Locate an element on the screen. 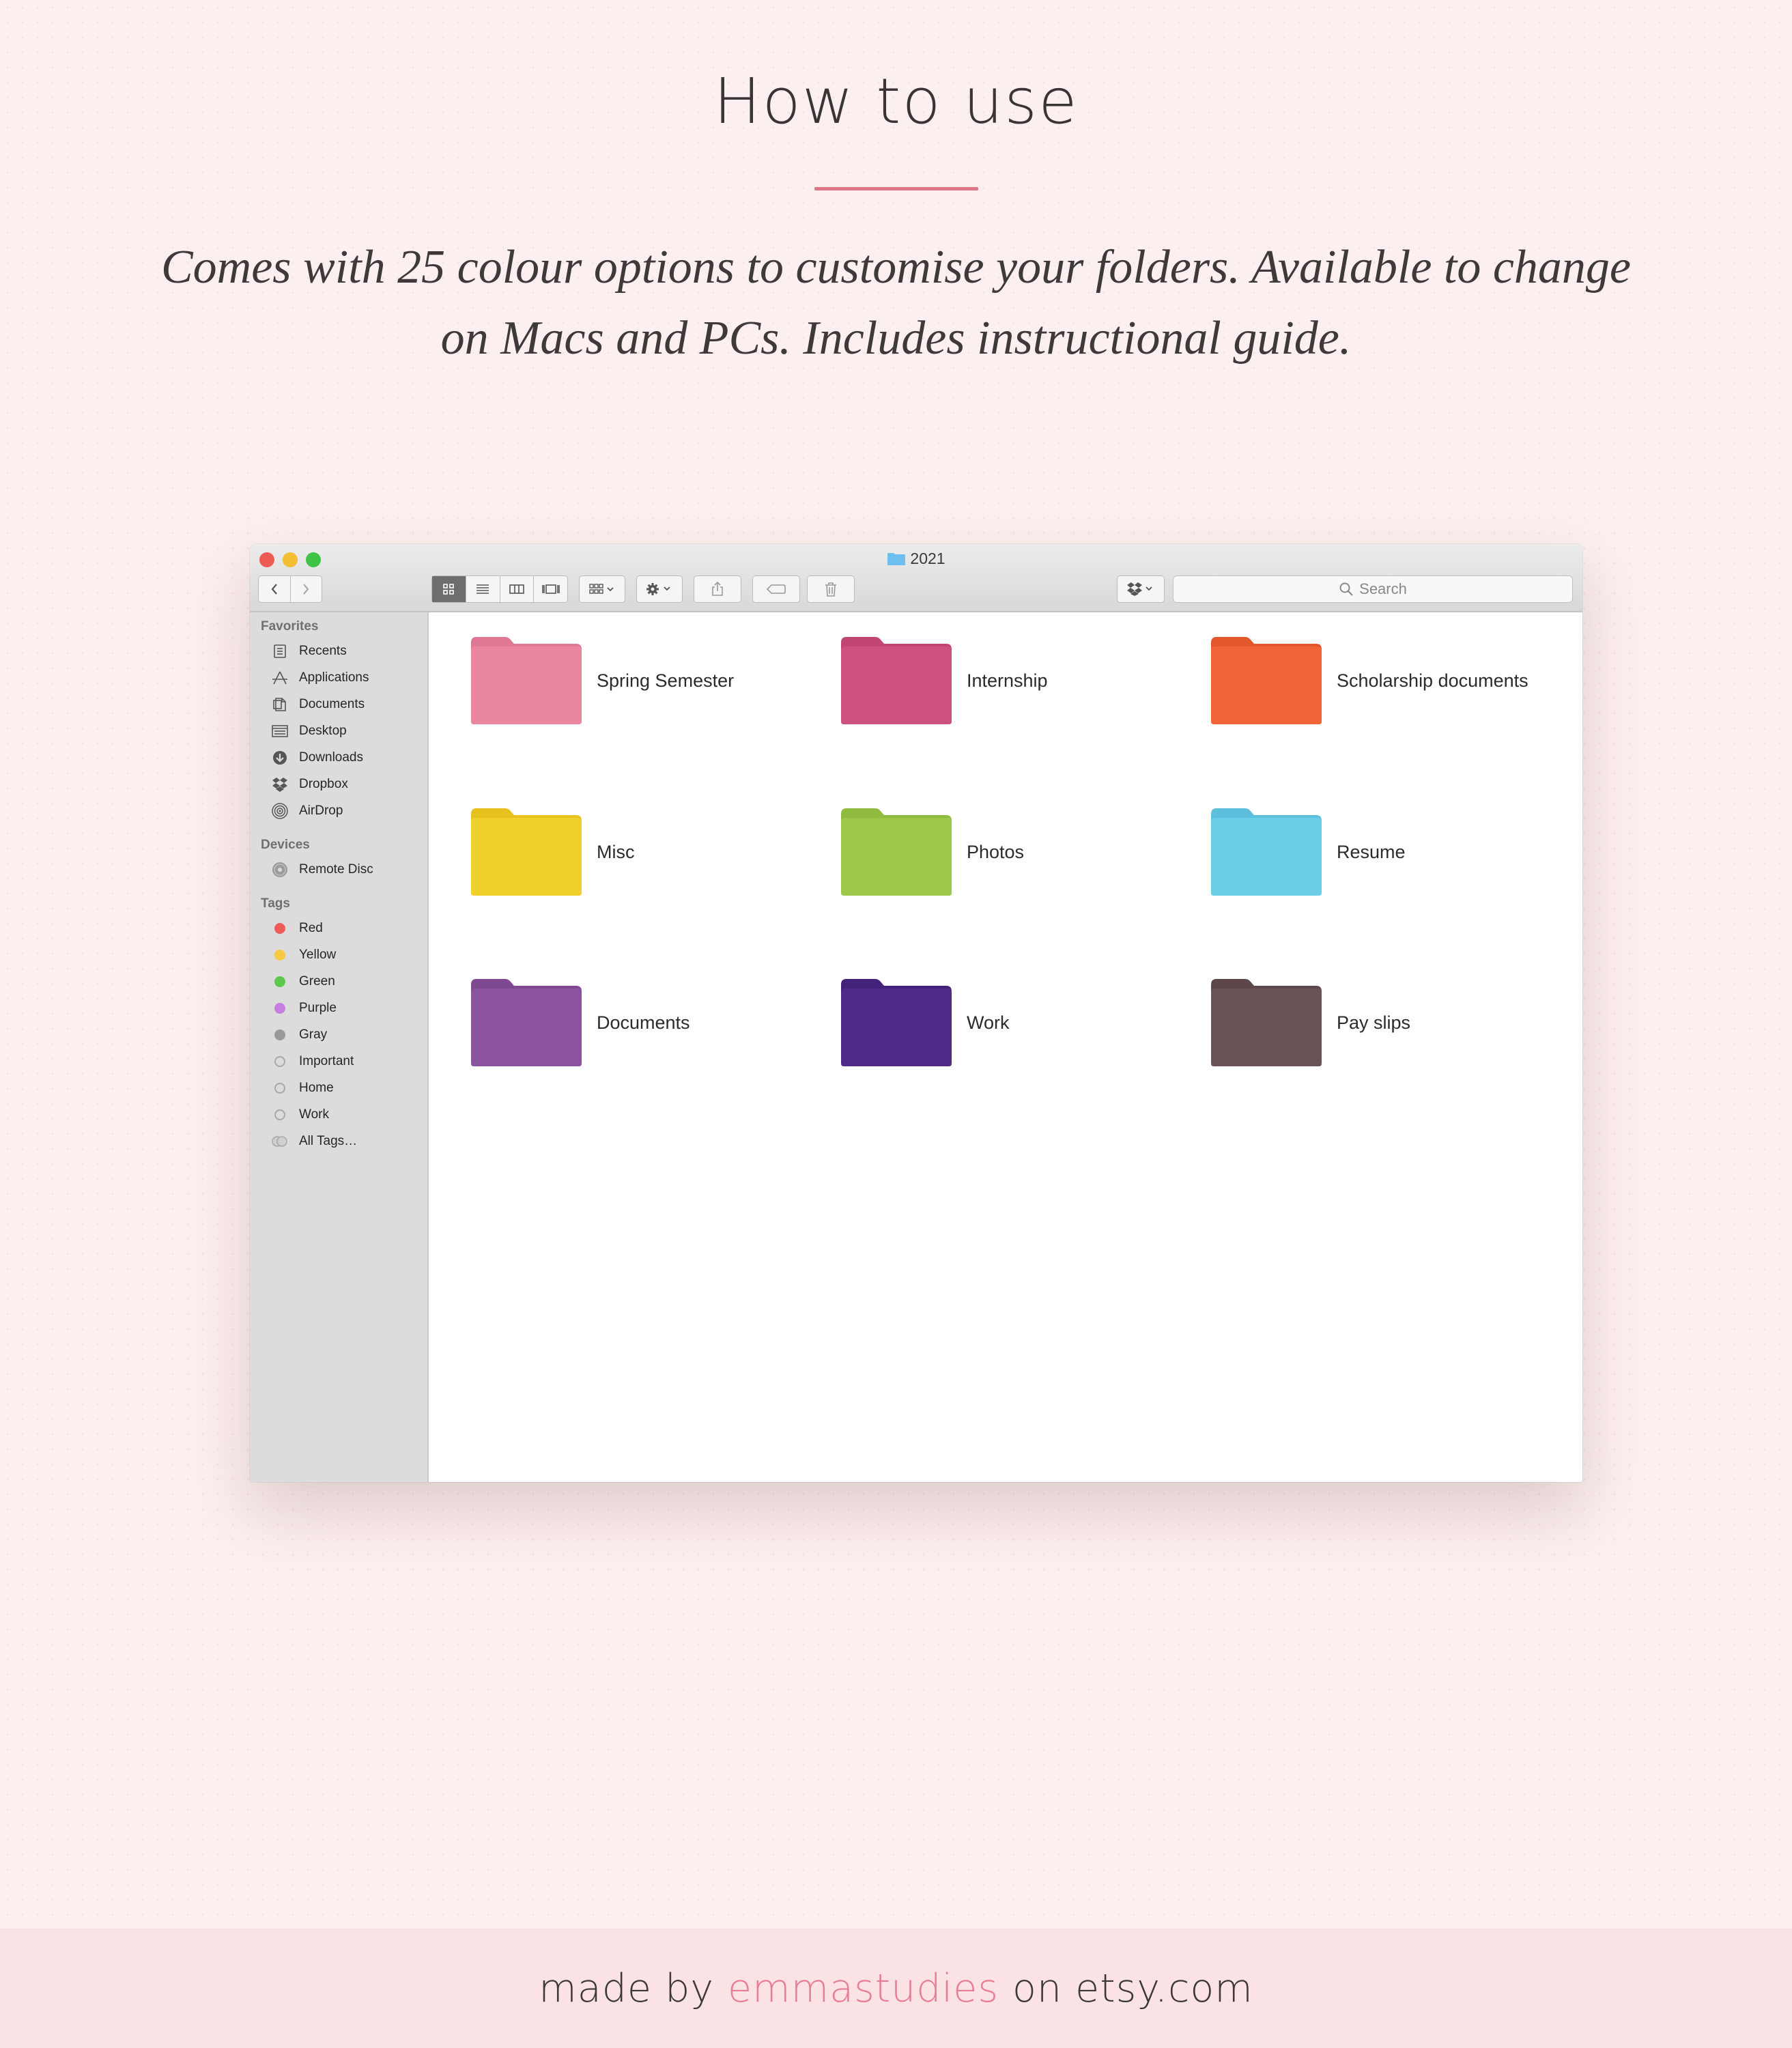 The image size is (1792, 2048). desktop-icon is located at coordinates (280, 731).